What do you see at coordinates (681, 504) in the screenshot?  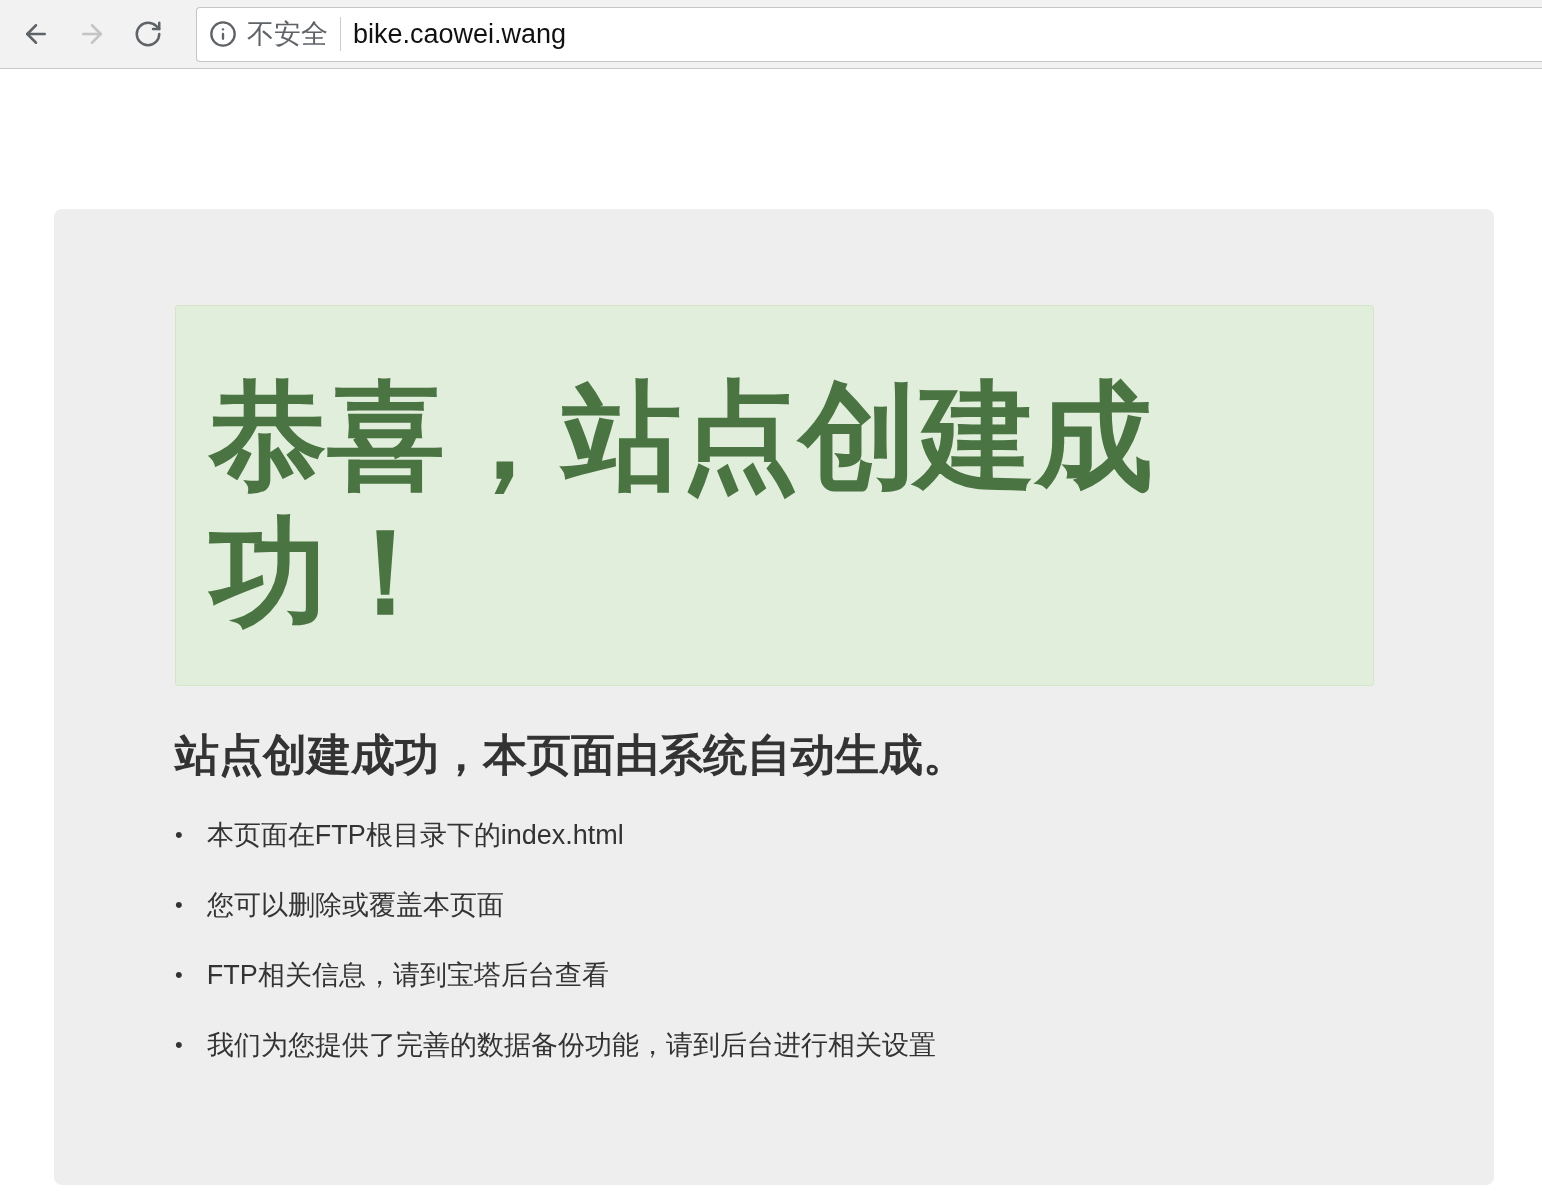 I see `success-title: 恭喜，站点创建成功！` at bounding box center [681, 504].